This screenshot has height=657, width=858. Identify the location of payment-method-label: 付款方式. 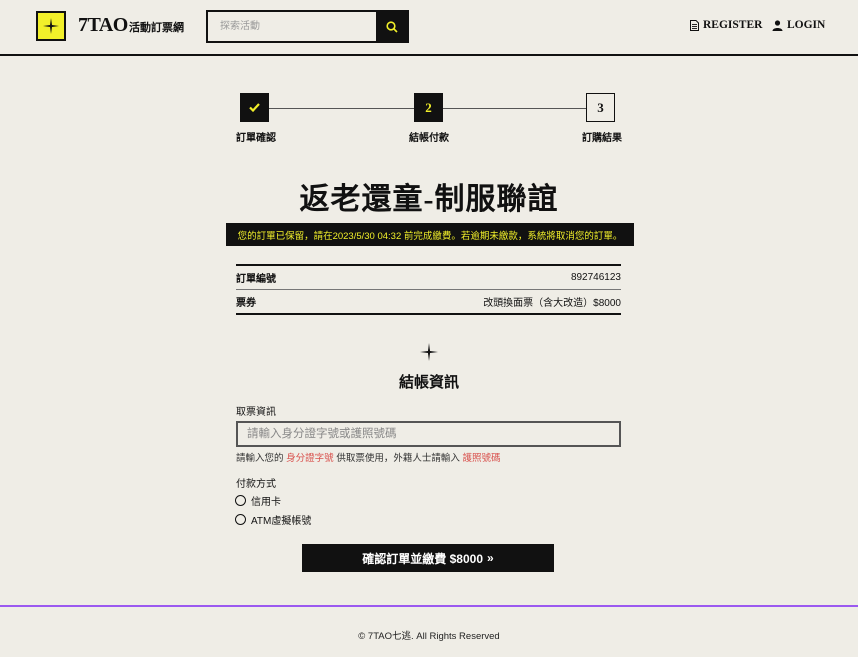
(256, 484).